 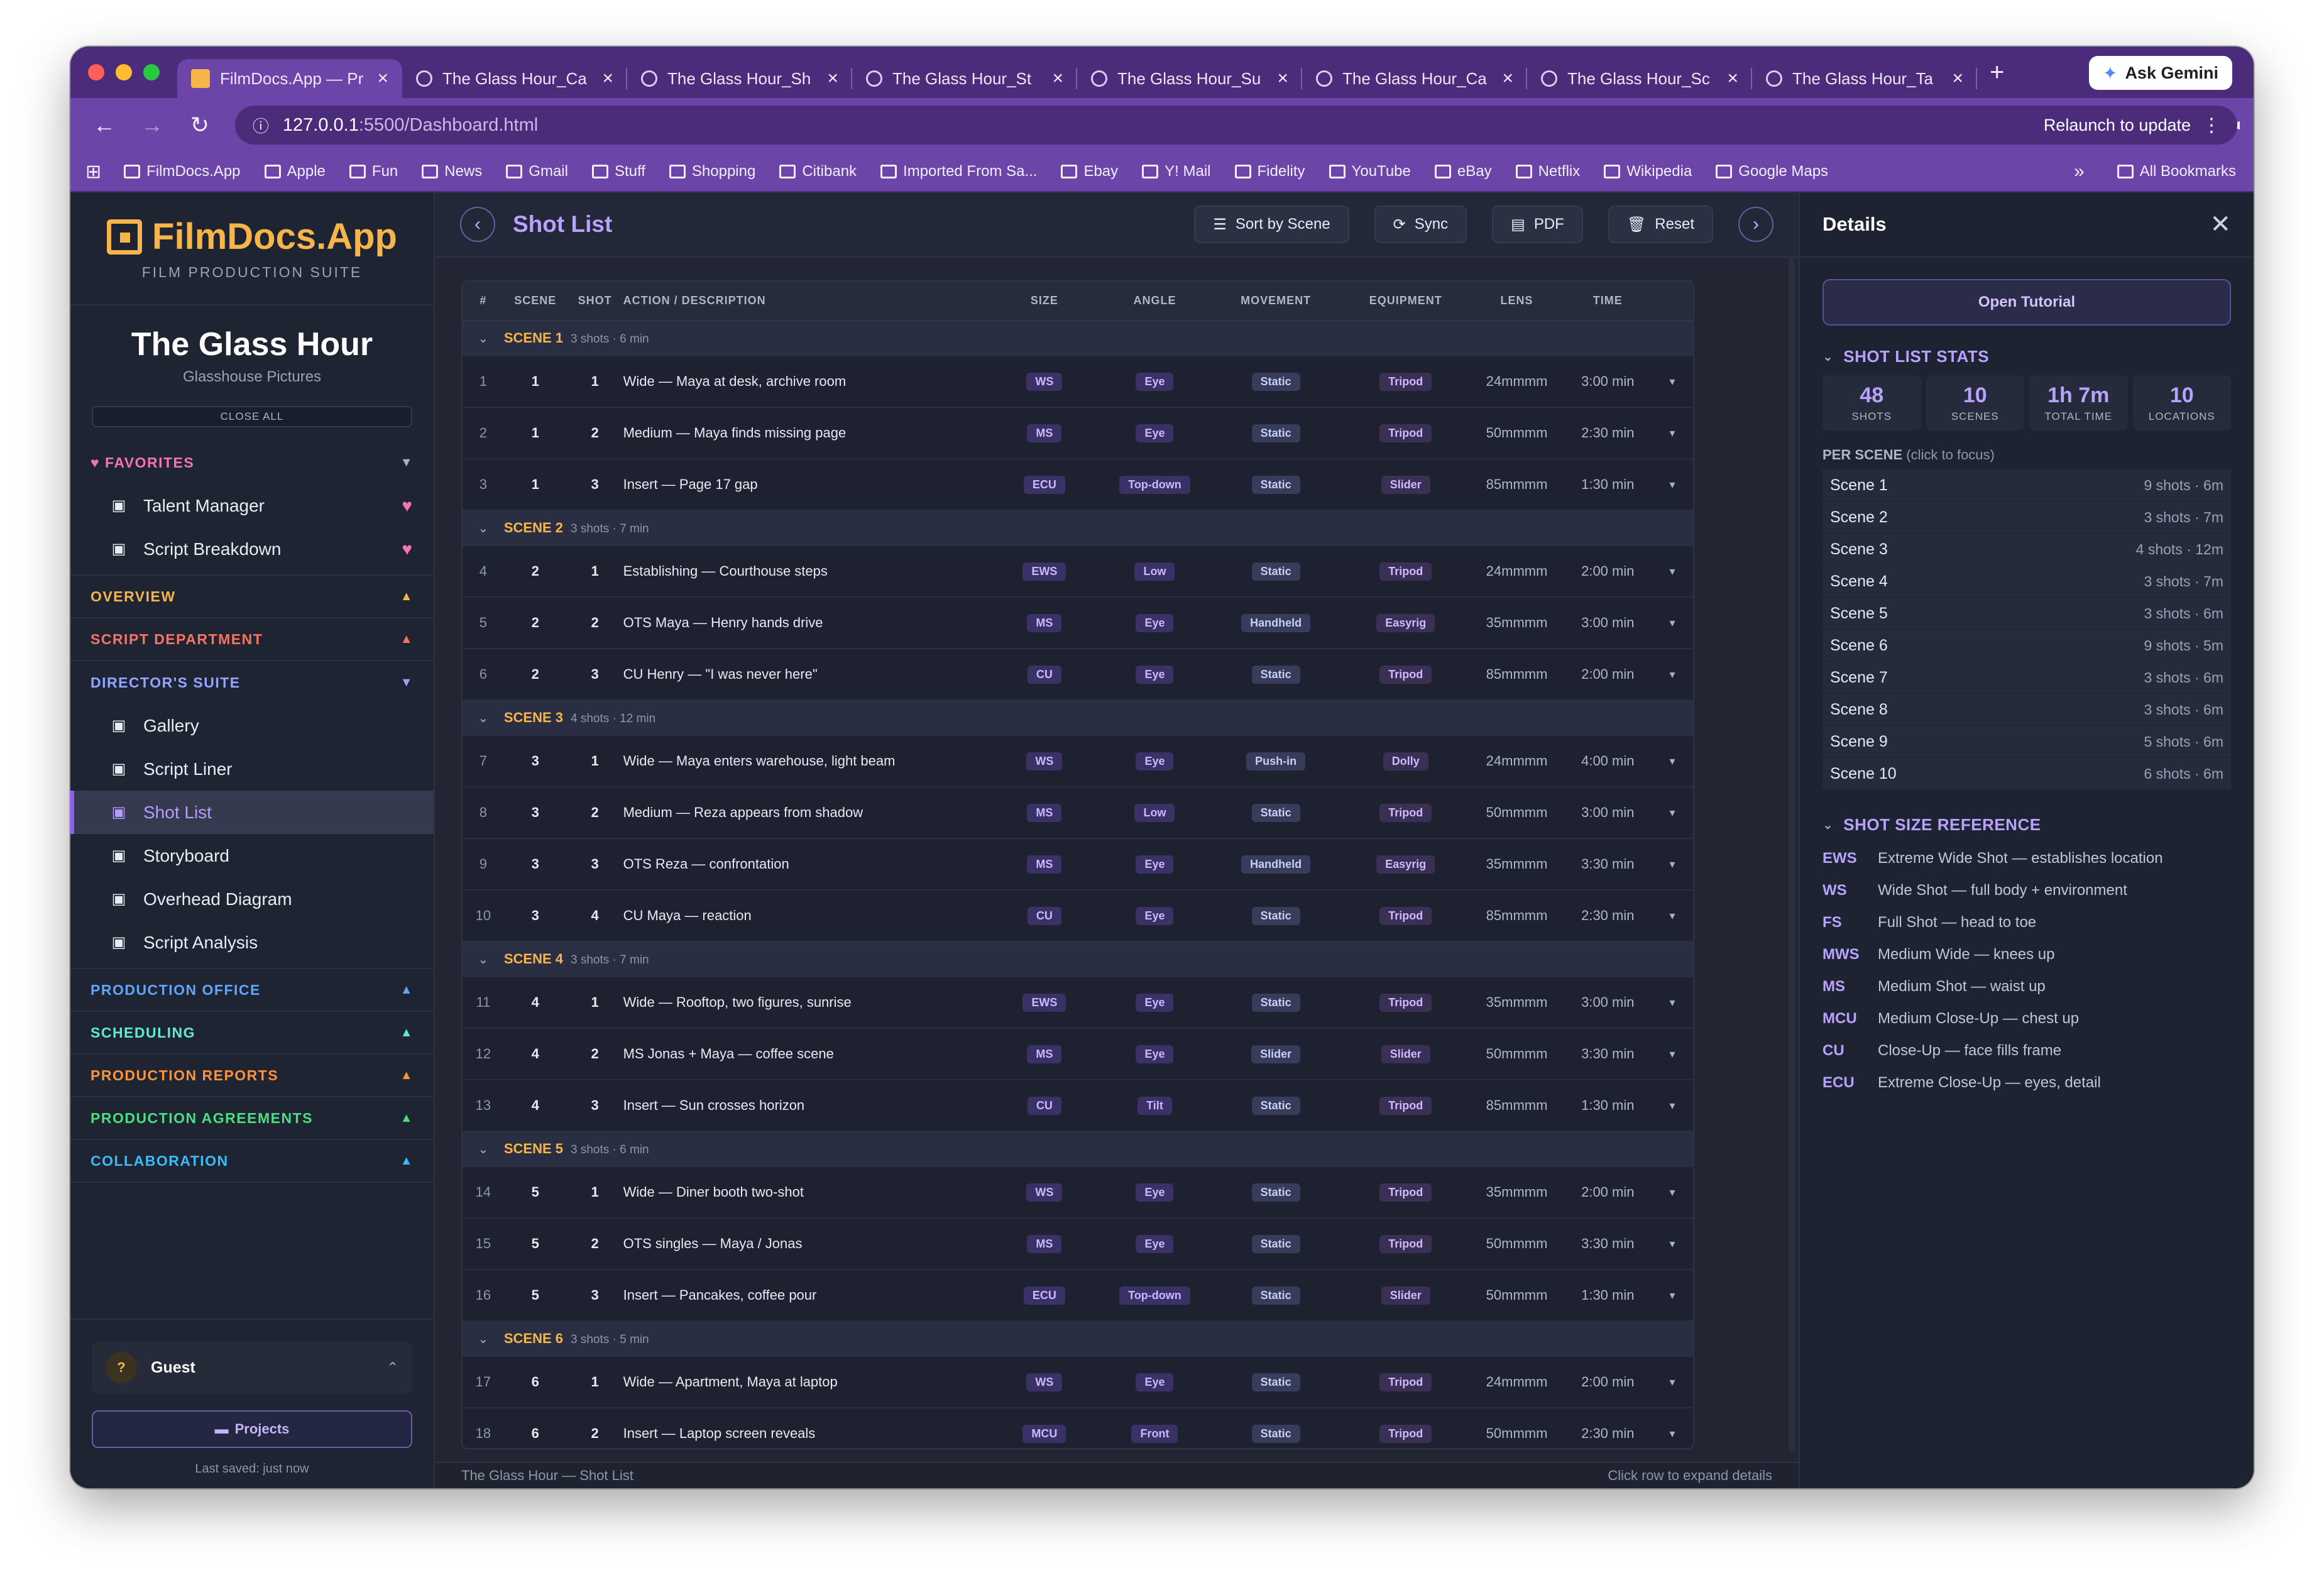 I want to click on apps-grid-icon: ⊞, so click(x=93, y=172).